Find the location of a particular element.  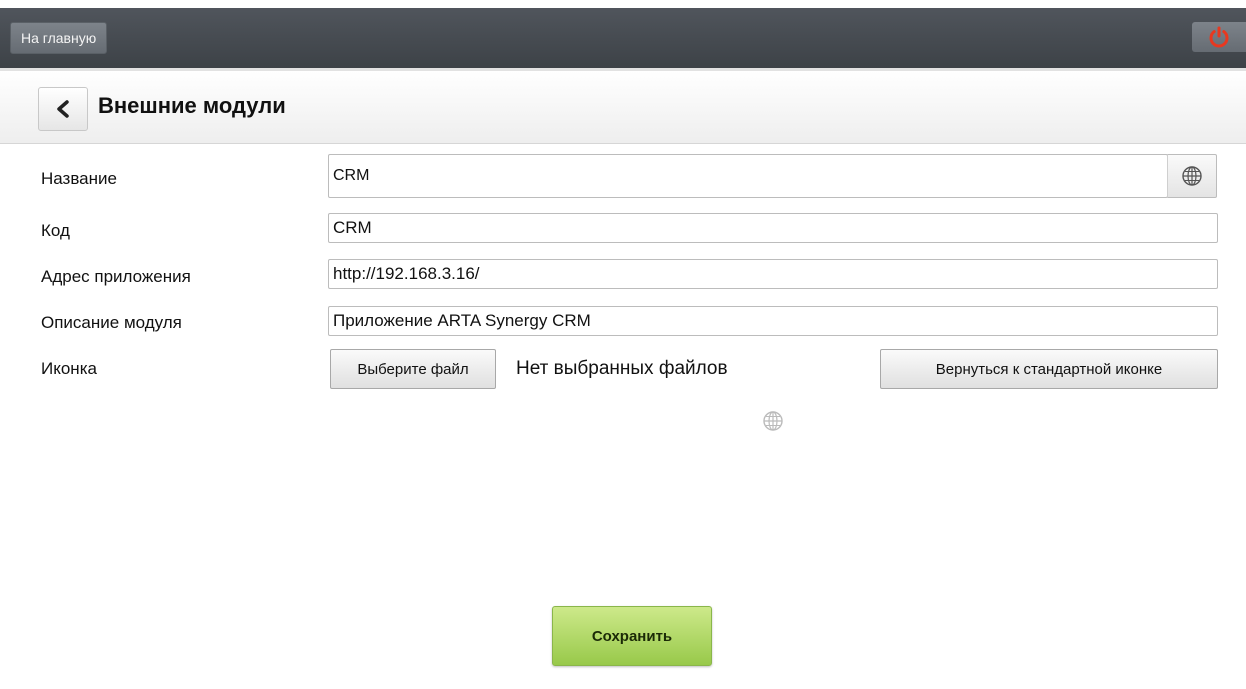

page-header: Внешние модули is located at coordinates (623, 106).